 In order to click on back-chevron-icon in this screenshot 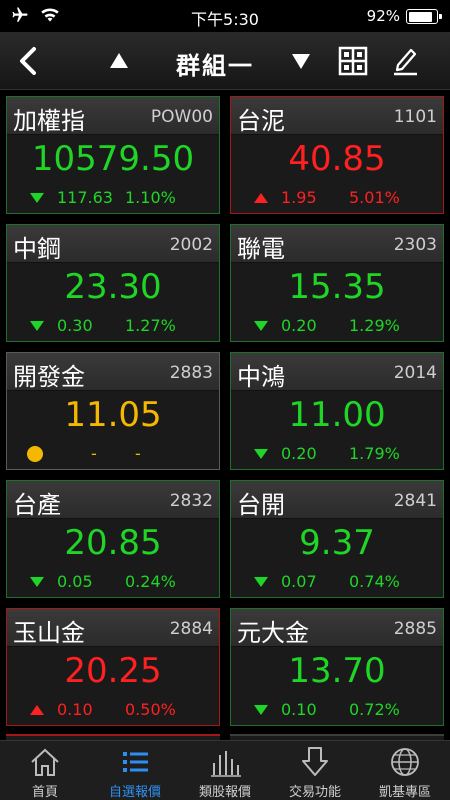, I will do `click(29, 61)`.